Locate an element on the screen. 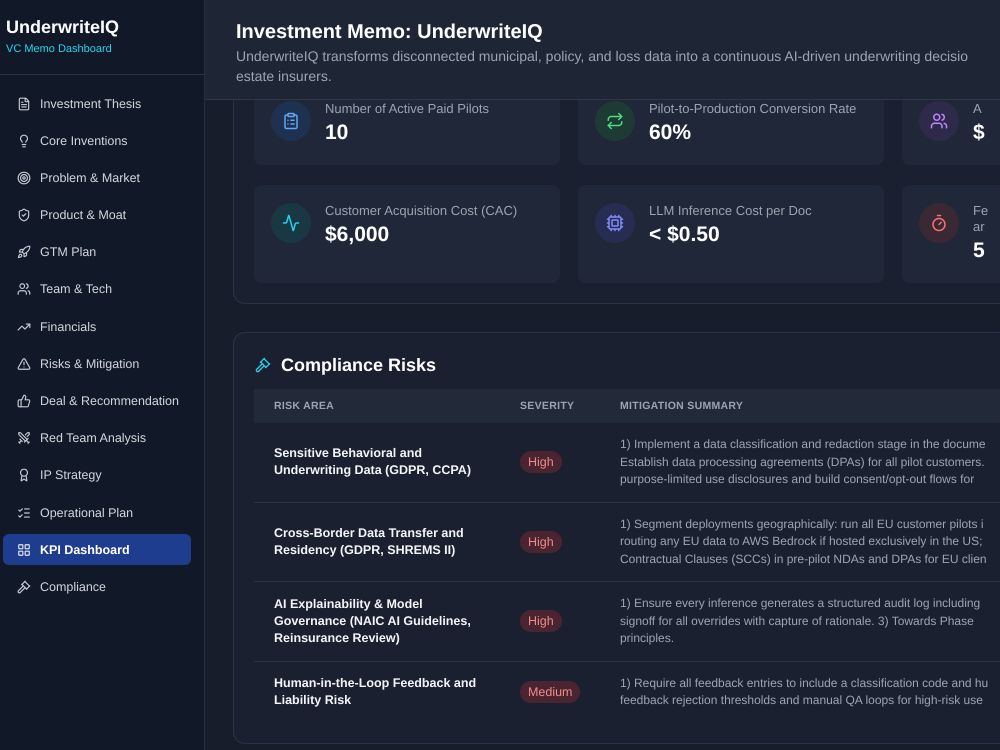 This screenshot has height=750, width=1000. page-title: Investment Memo: UnderwriteIQ is located at coordinates (390, 32).